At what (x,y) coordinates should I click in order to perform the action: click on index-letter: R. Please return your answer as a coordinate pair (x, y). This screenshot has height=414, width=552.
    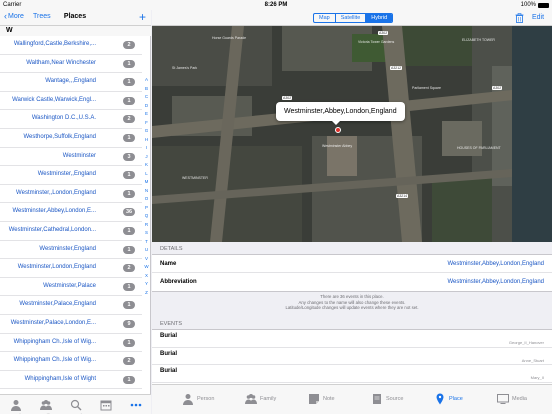
    Looking at the image, I should click on (146, 225).